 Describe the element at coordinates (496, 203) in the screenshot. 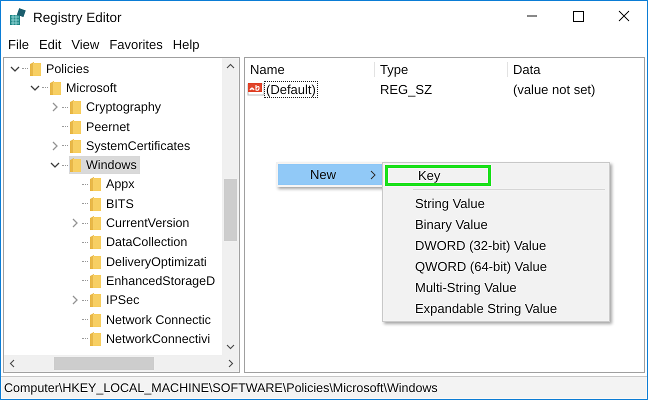

I see `menu-item: String Value` at that location.